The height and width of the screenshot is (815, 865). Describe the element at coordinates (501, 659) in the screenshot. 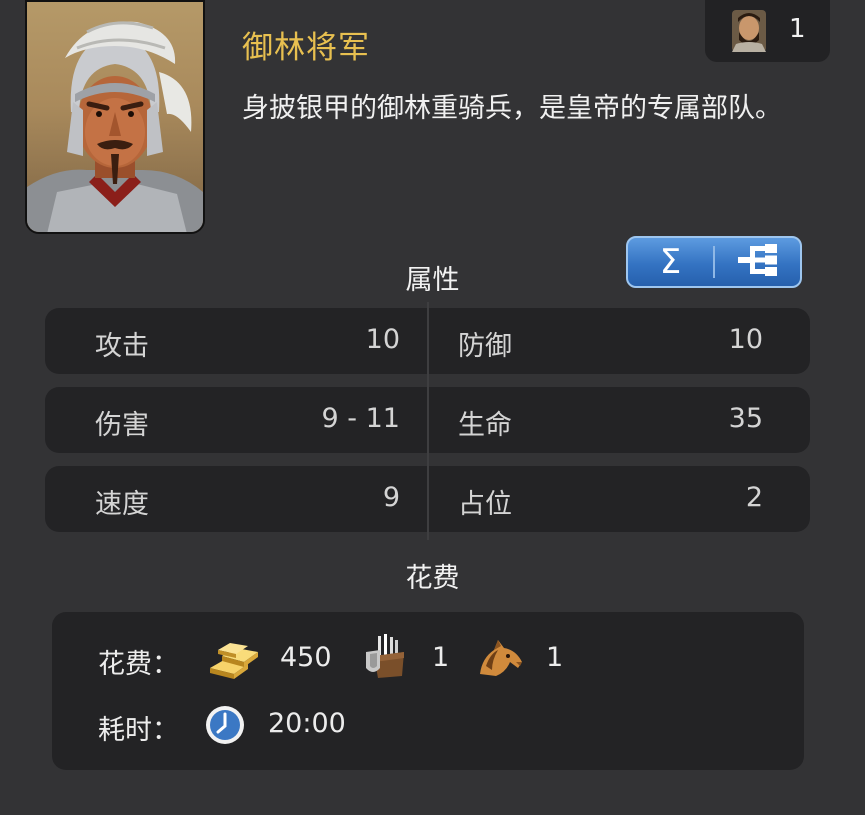

I see `horse-icon` at that location.